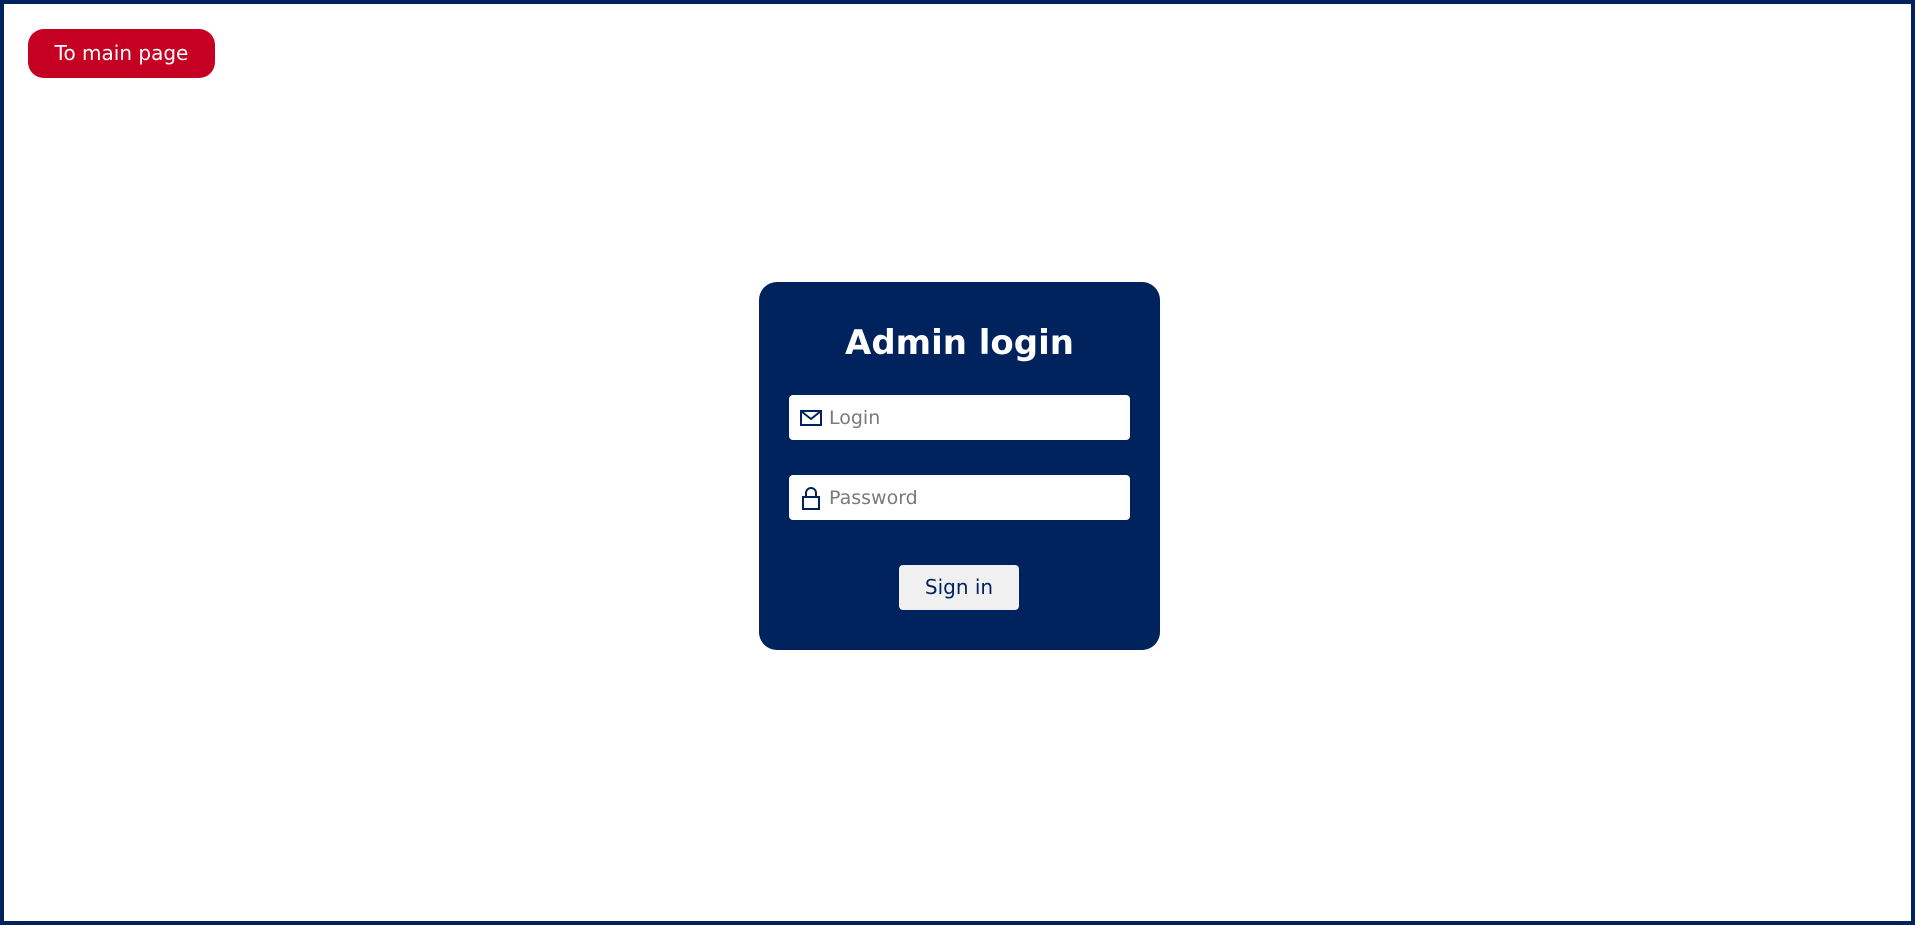 This screenshot has height=925, width=1915. Describe the element at coordinates (959, 587) in the screenshot. I see `sign-in-button: Sign in` at that location.